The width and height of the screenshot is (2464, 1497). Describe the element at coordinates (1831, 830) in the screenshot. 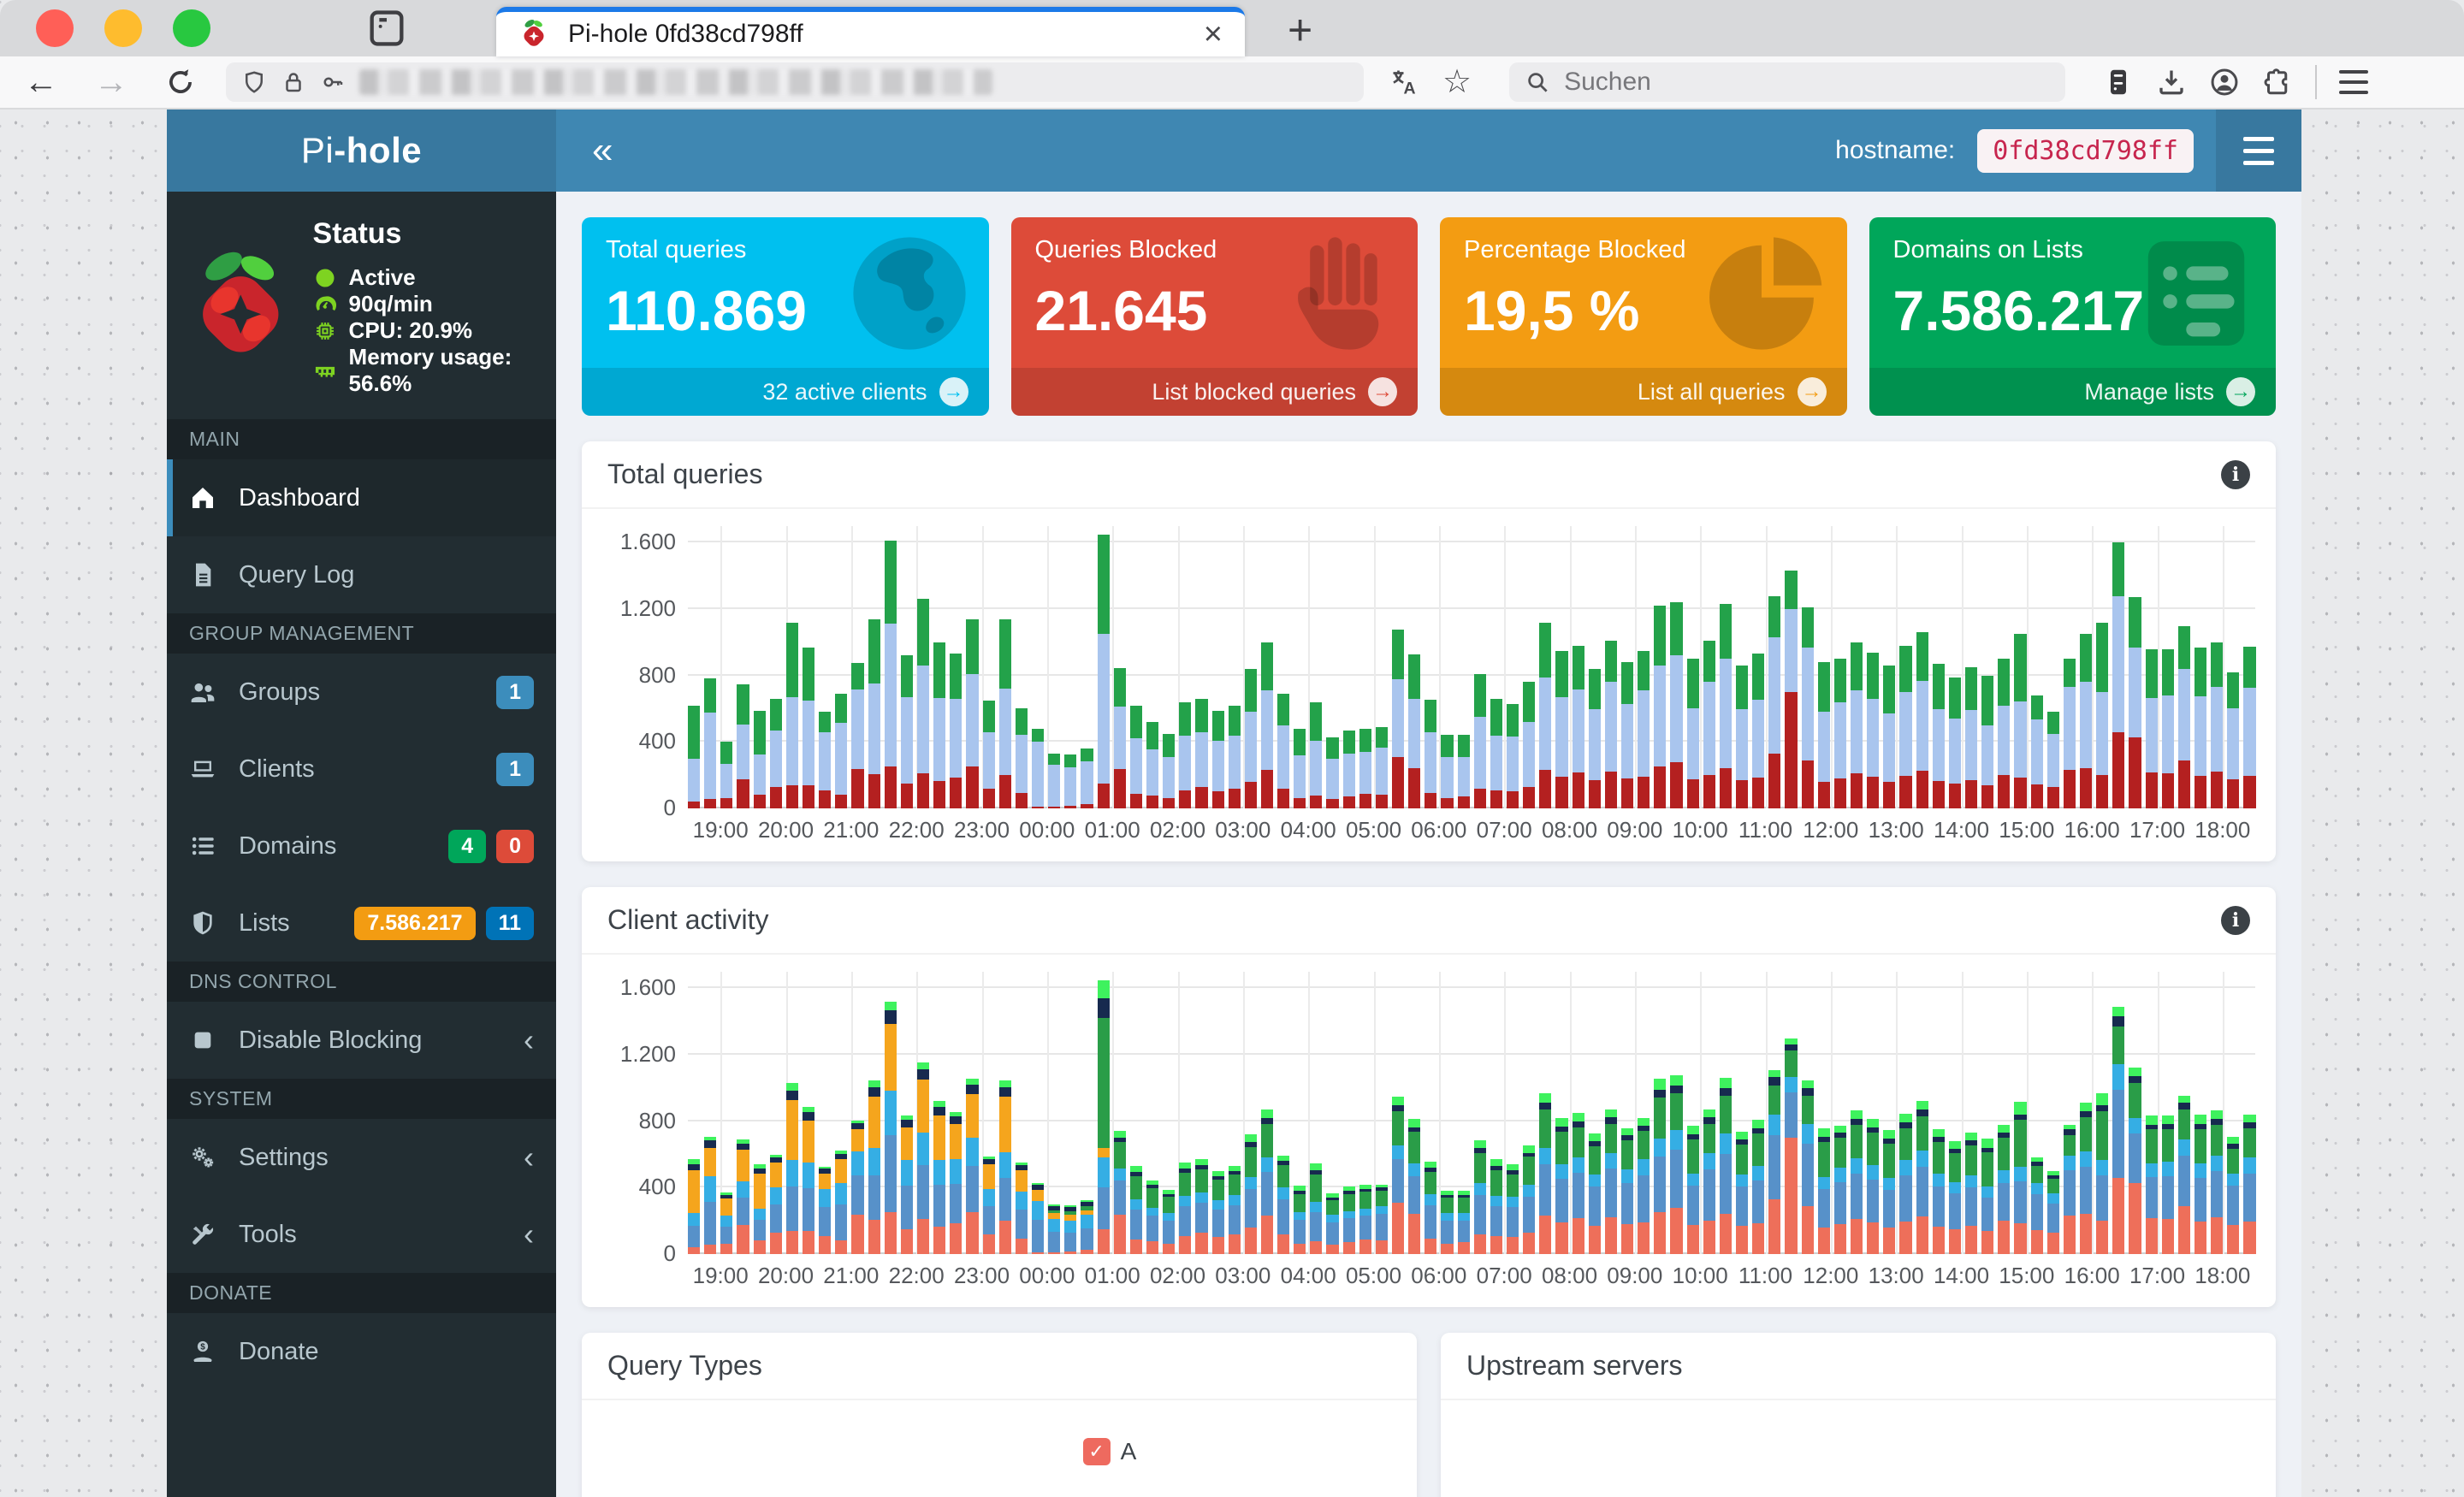

I see `x-tick-label: 12:00` at that location.